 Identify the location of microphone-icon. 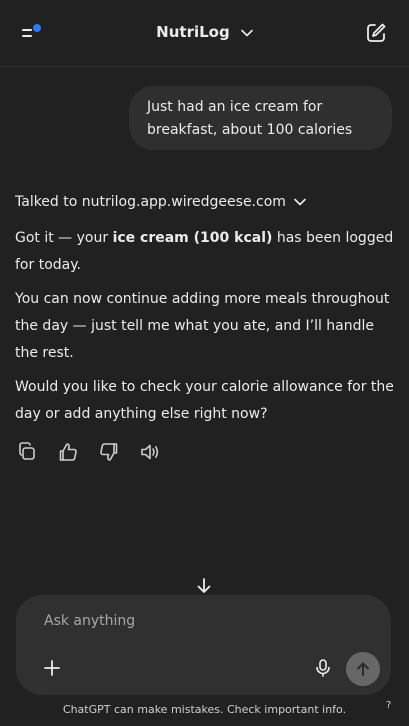
(323, 668).